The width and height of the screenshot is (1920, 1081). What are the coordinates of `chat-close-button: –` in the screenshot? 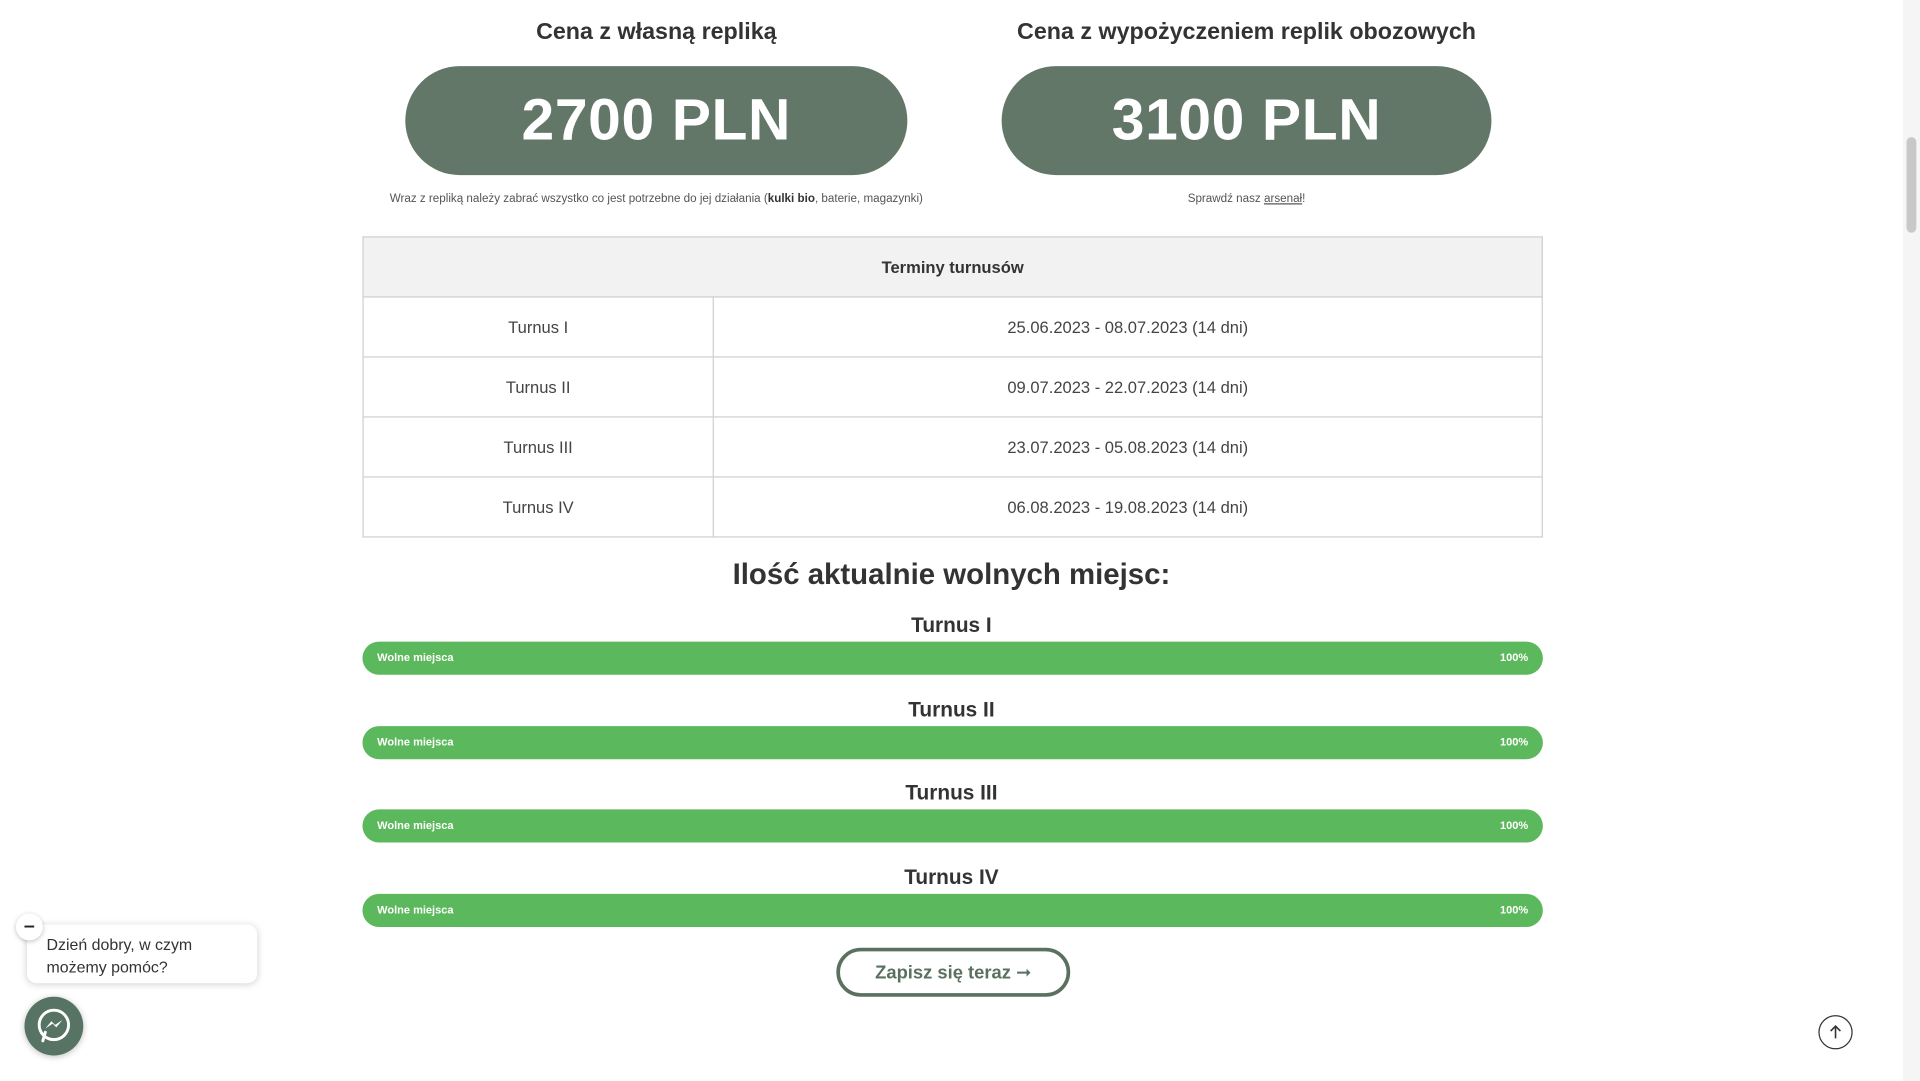 It's located at (29, 927).